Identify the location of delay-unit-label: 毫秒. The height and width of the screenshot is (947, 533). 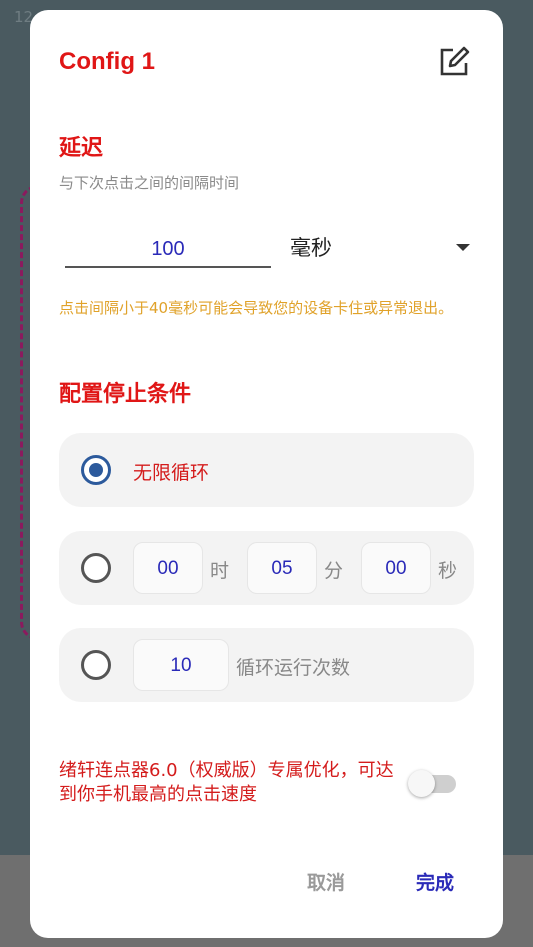
(311, 248).